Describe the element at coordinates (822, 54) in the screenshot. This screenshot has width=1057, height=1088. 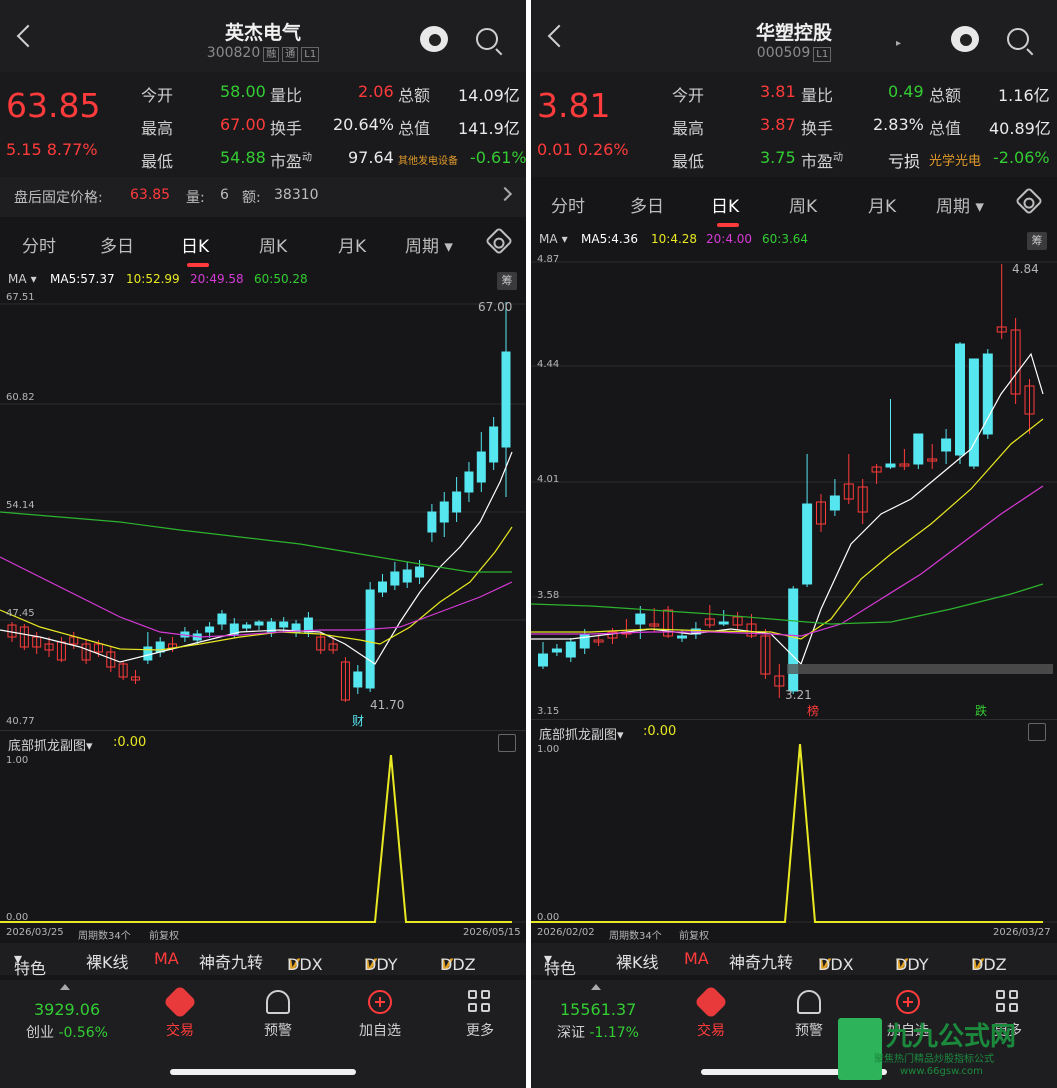
I see `tag-level: L1` at that location.